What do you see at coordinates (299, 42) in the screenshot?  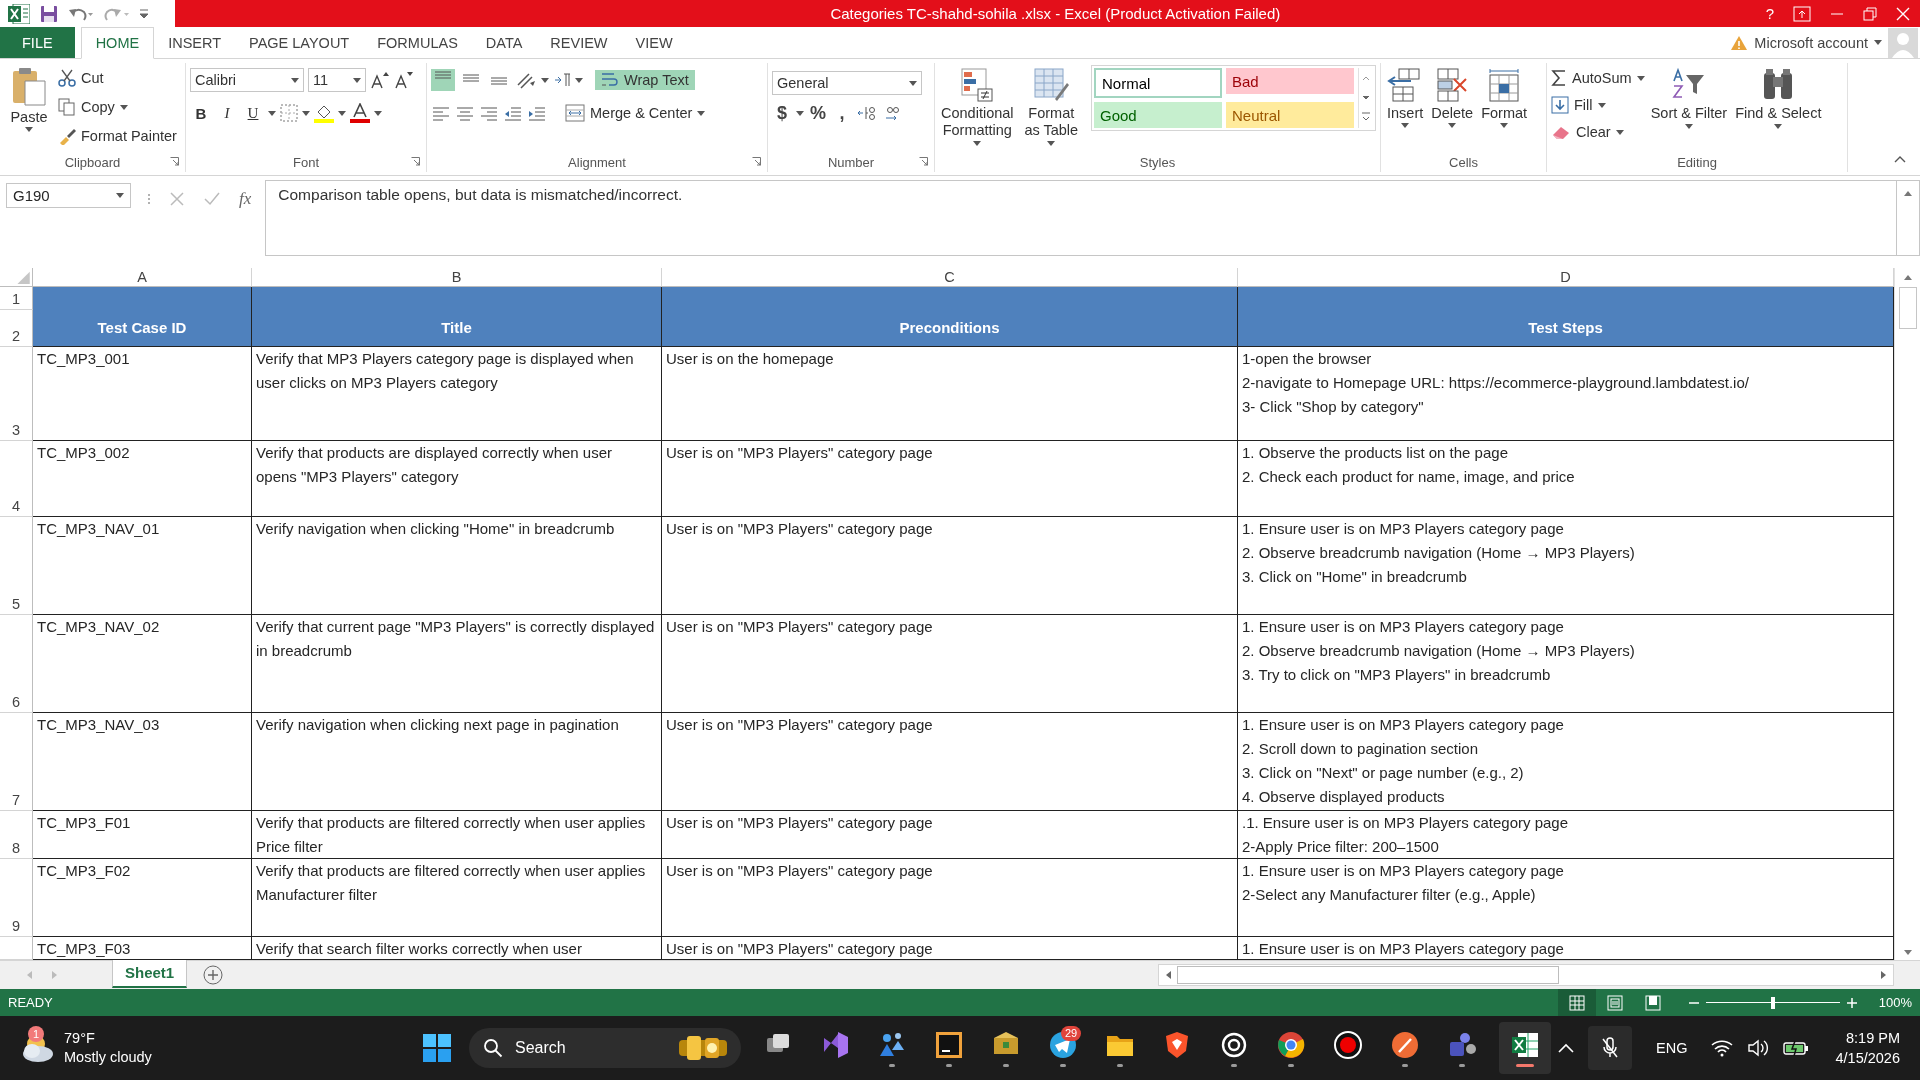 I see `ribbon-tab: PAGE LAYOUT` at bounding box center [299, 42].